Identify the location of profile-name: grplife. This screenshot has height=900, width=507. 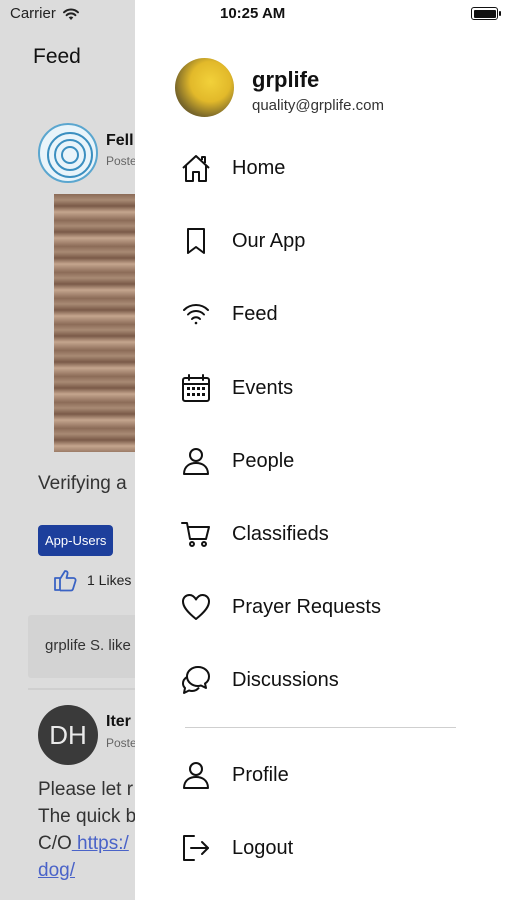
(285, 80).